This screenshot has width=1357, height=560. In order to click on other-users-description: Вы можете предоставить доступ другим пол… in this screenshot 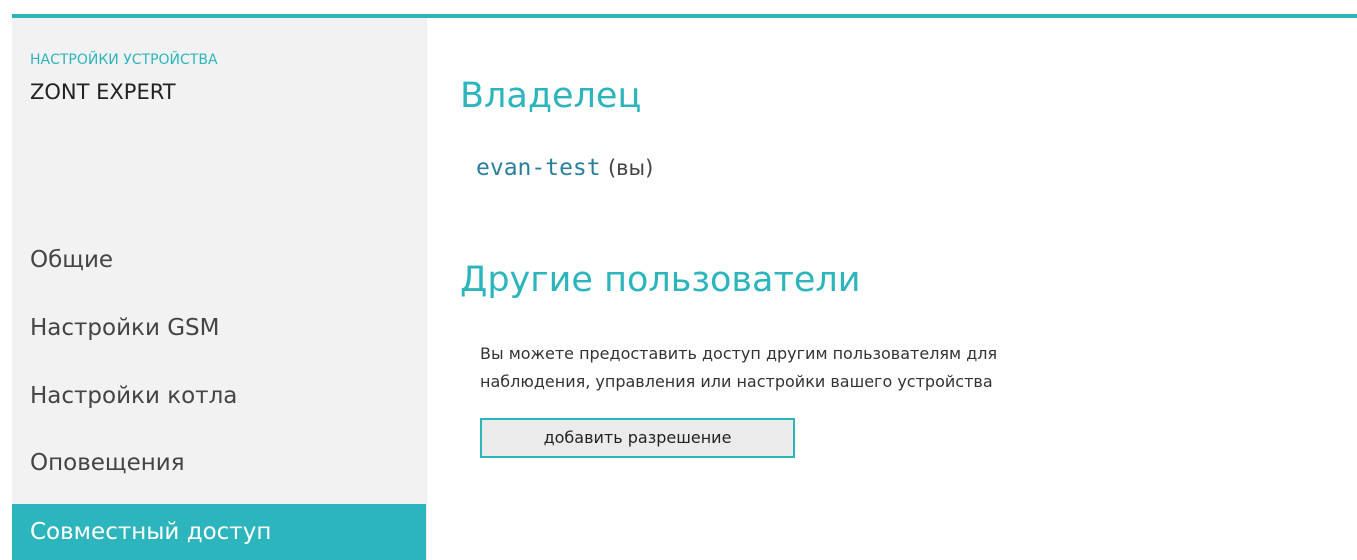, I will do `click(840, 368)`.